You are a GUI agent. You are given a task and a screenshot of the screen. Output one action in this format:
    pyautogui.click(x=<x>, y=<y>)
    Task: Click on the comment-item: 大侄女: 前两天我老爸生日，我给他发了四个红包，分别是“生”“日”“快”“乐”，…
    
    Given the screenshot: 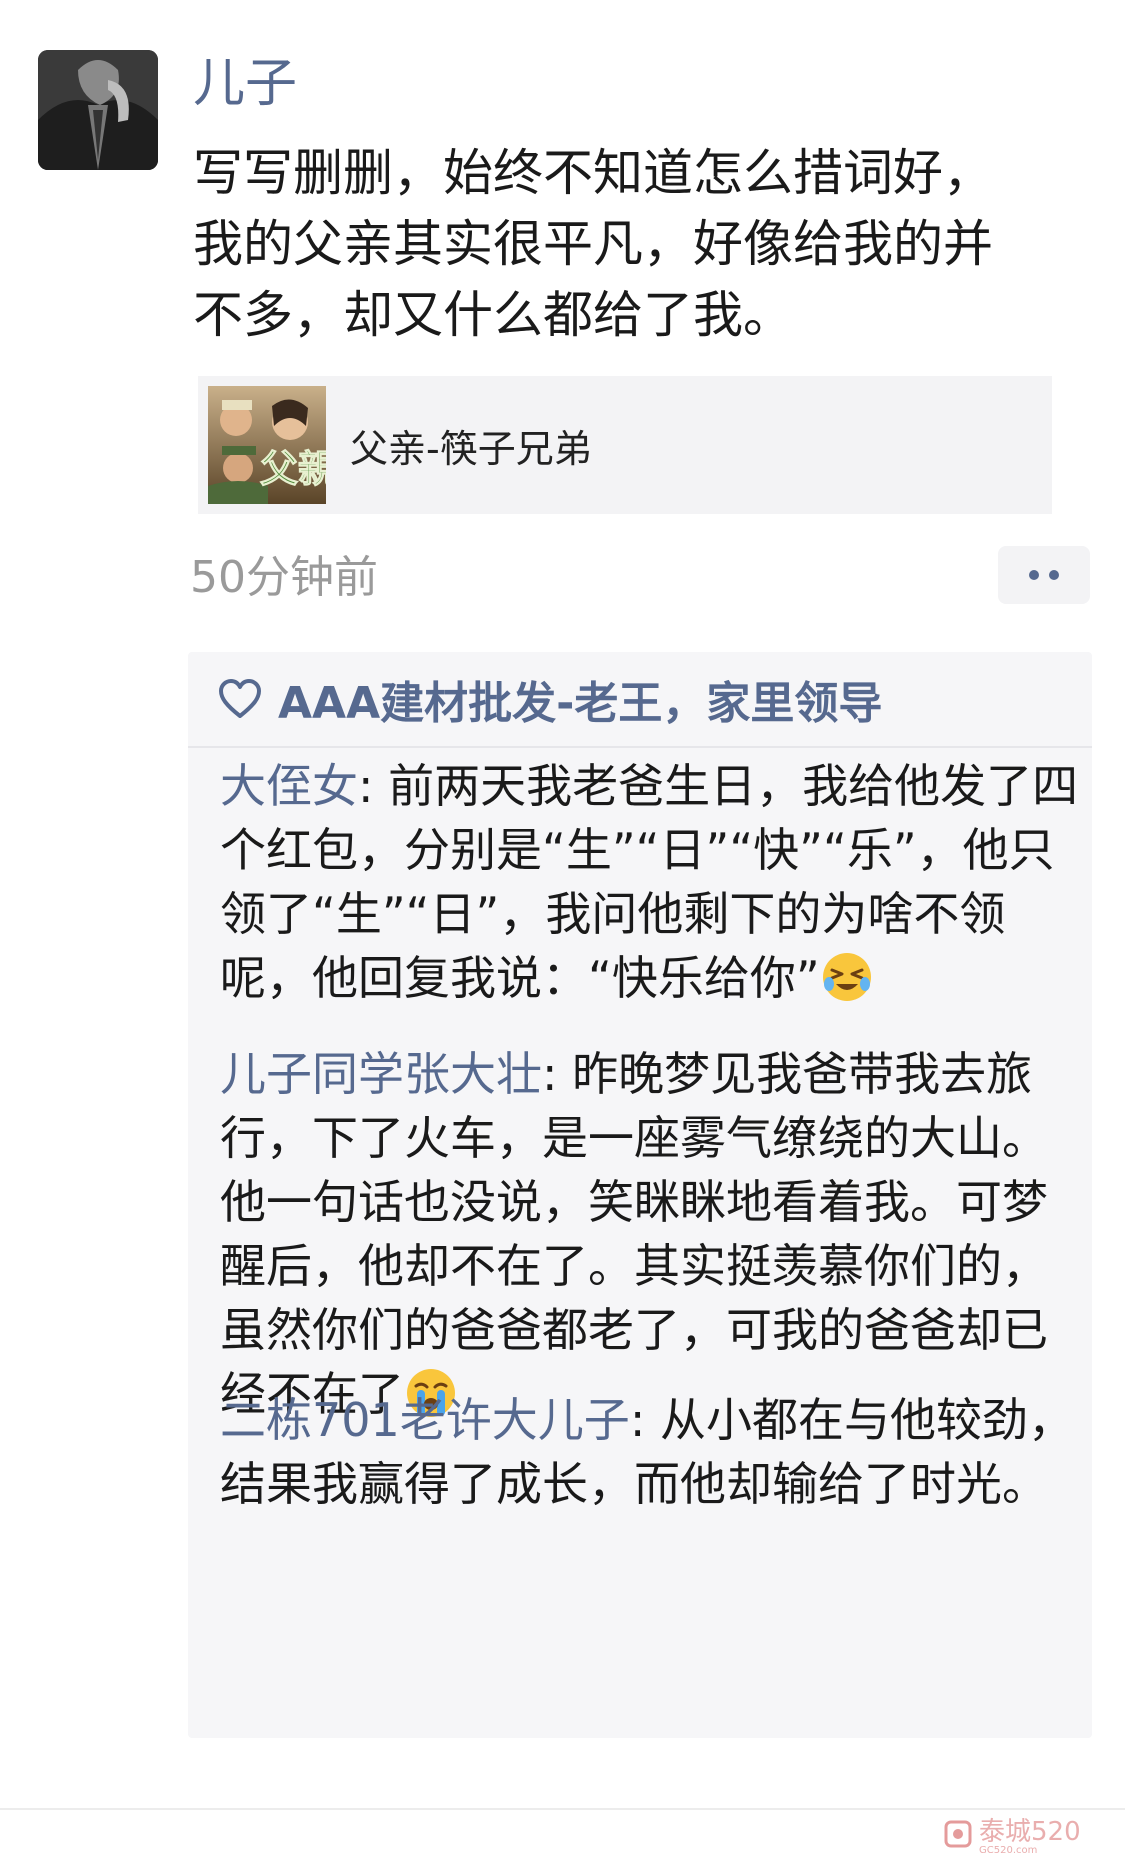 What is the action you would take?
    pyautogui.click(x=650, y=882)
    